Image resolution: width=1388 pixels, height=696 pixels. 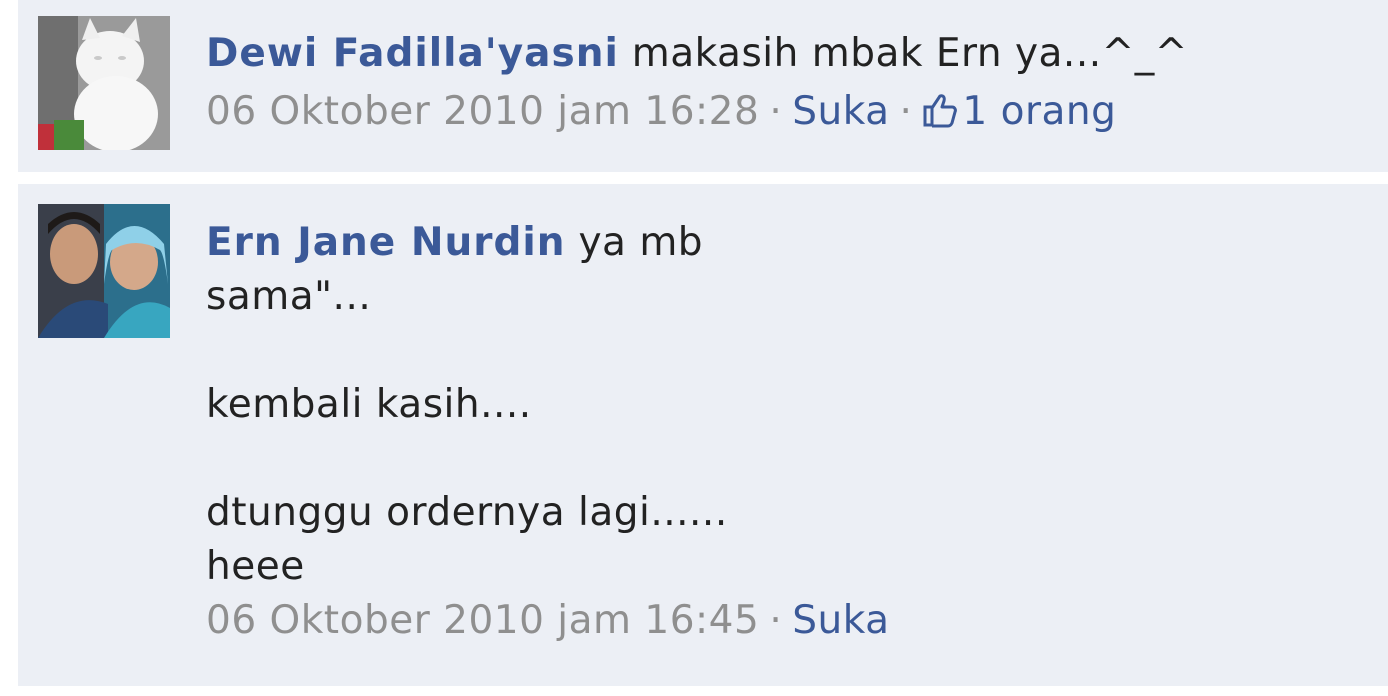 I want to click on like-count: 1 orang, so click(x=1039, y=111).